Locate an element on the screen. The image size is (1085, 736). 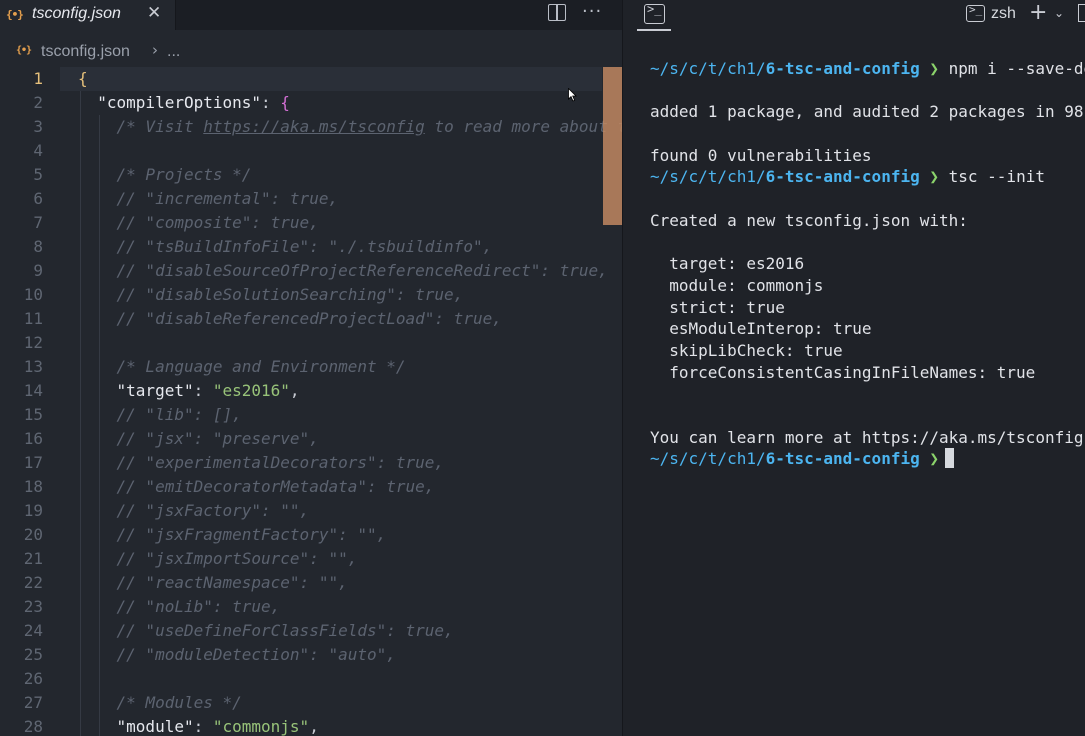
tab-tsconfig-json: {•} tsconfig.json ✕ is located at coordinates (88, 15).